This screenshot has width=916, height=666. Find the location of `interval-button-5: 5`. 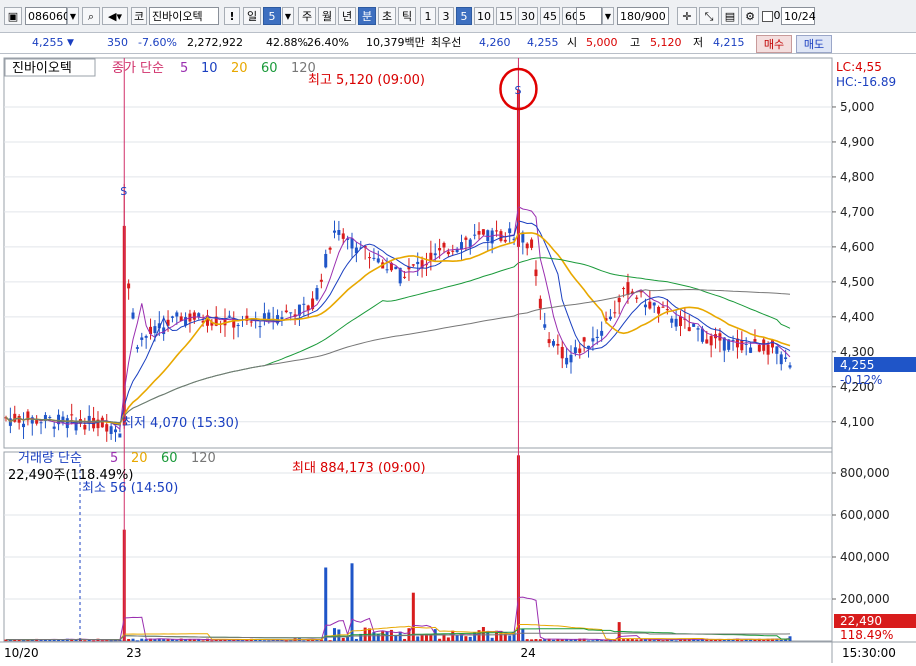

interval-button-5: 5 is located at coordinates (464, 16).